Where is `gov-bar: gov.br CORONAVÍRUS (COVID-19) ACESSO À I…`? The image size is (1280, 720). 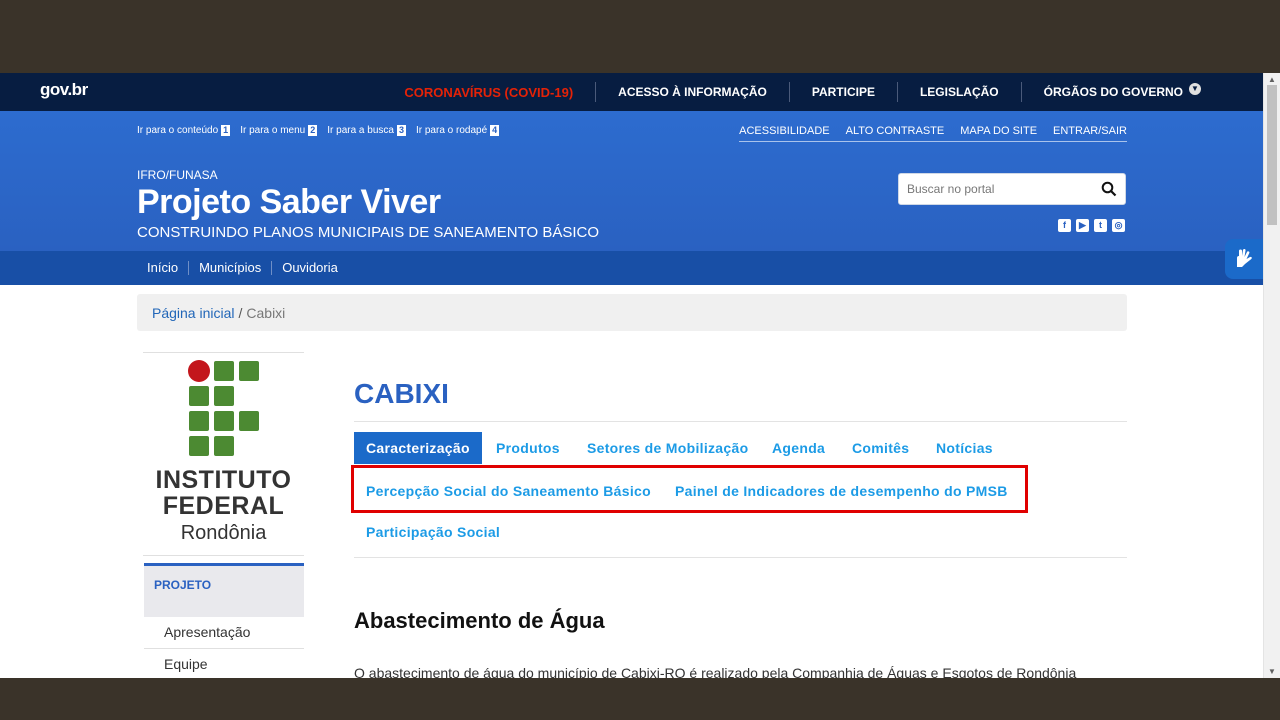 gov-bar: gov.br CORONAVÍRUS (COVID-19) ACESSO À I… is located at coordinates (631, 92).